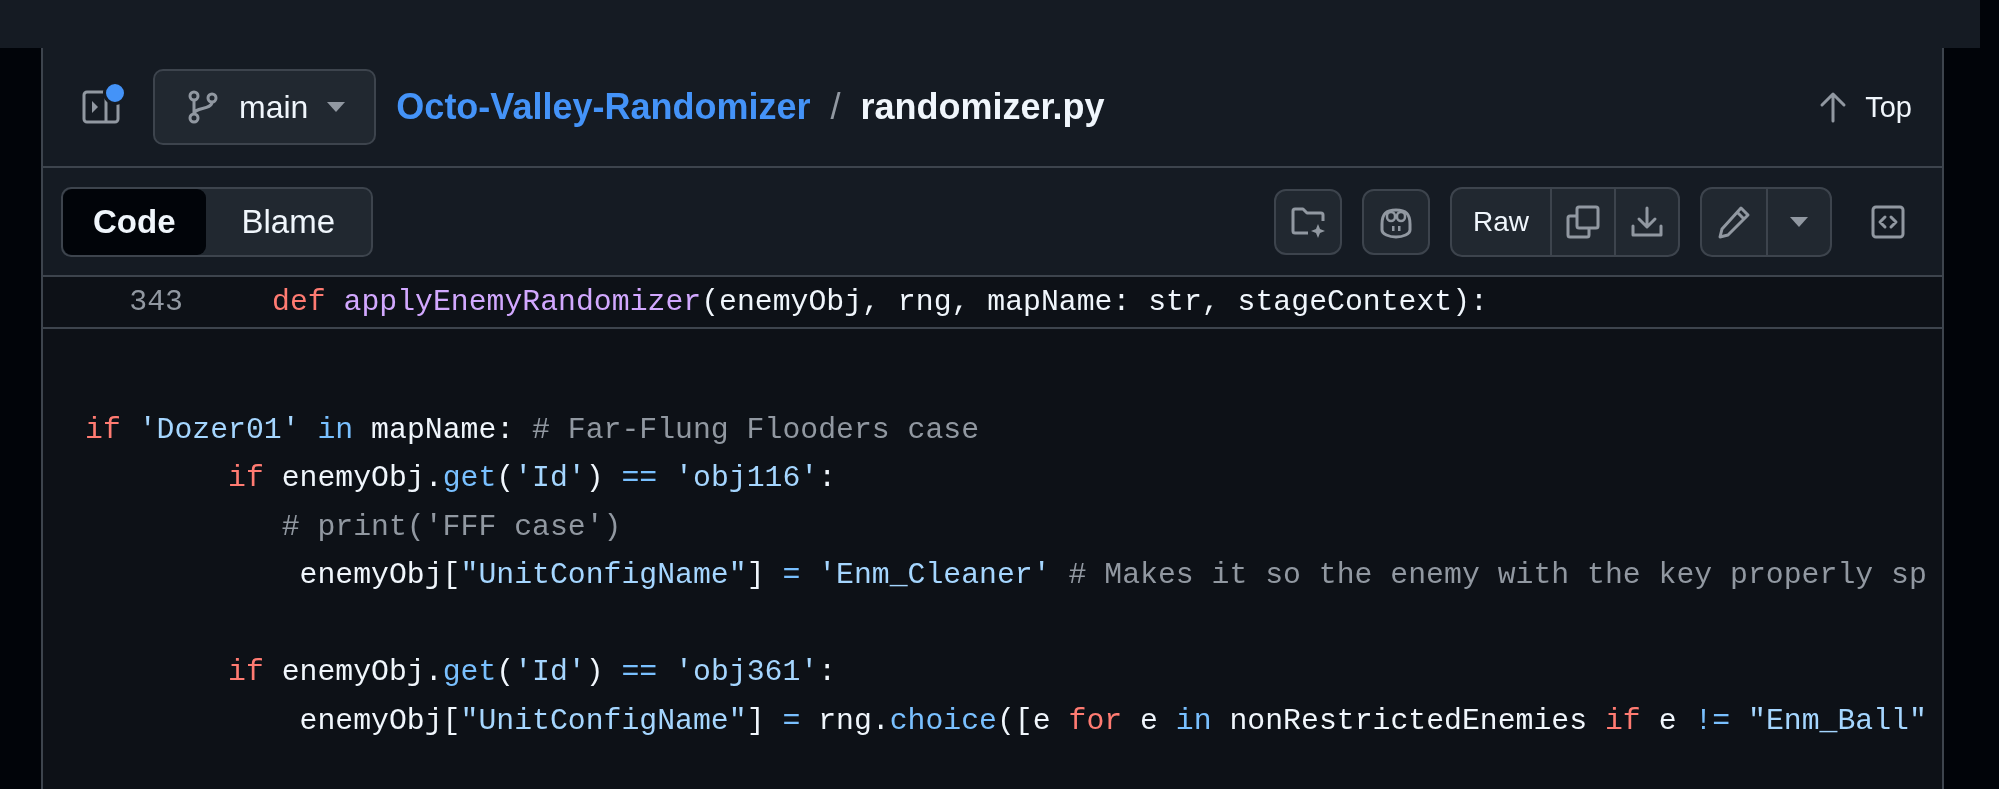  I want to click on file-name: randomizer.py, so click(982, 107).